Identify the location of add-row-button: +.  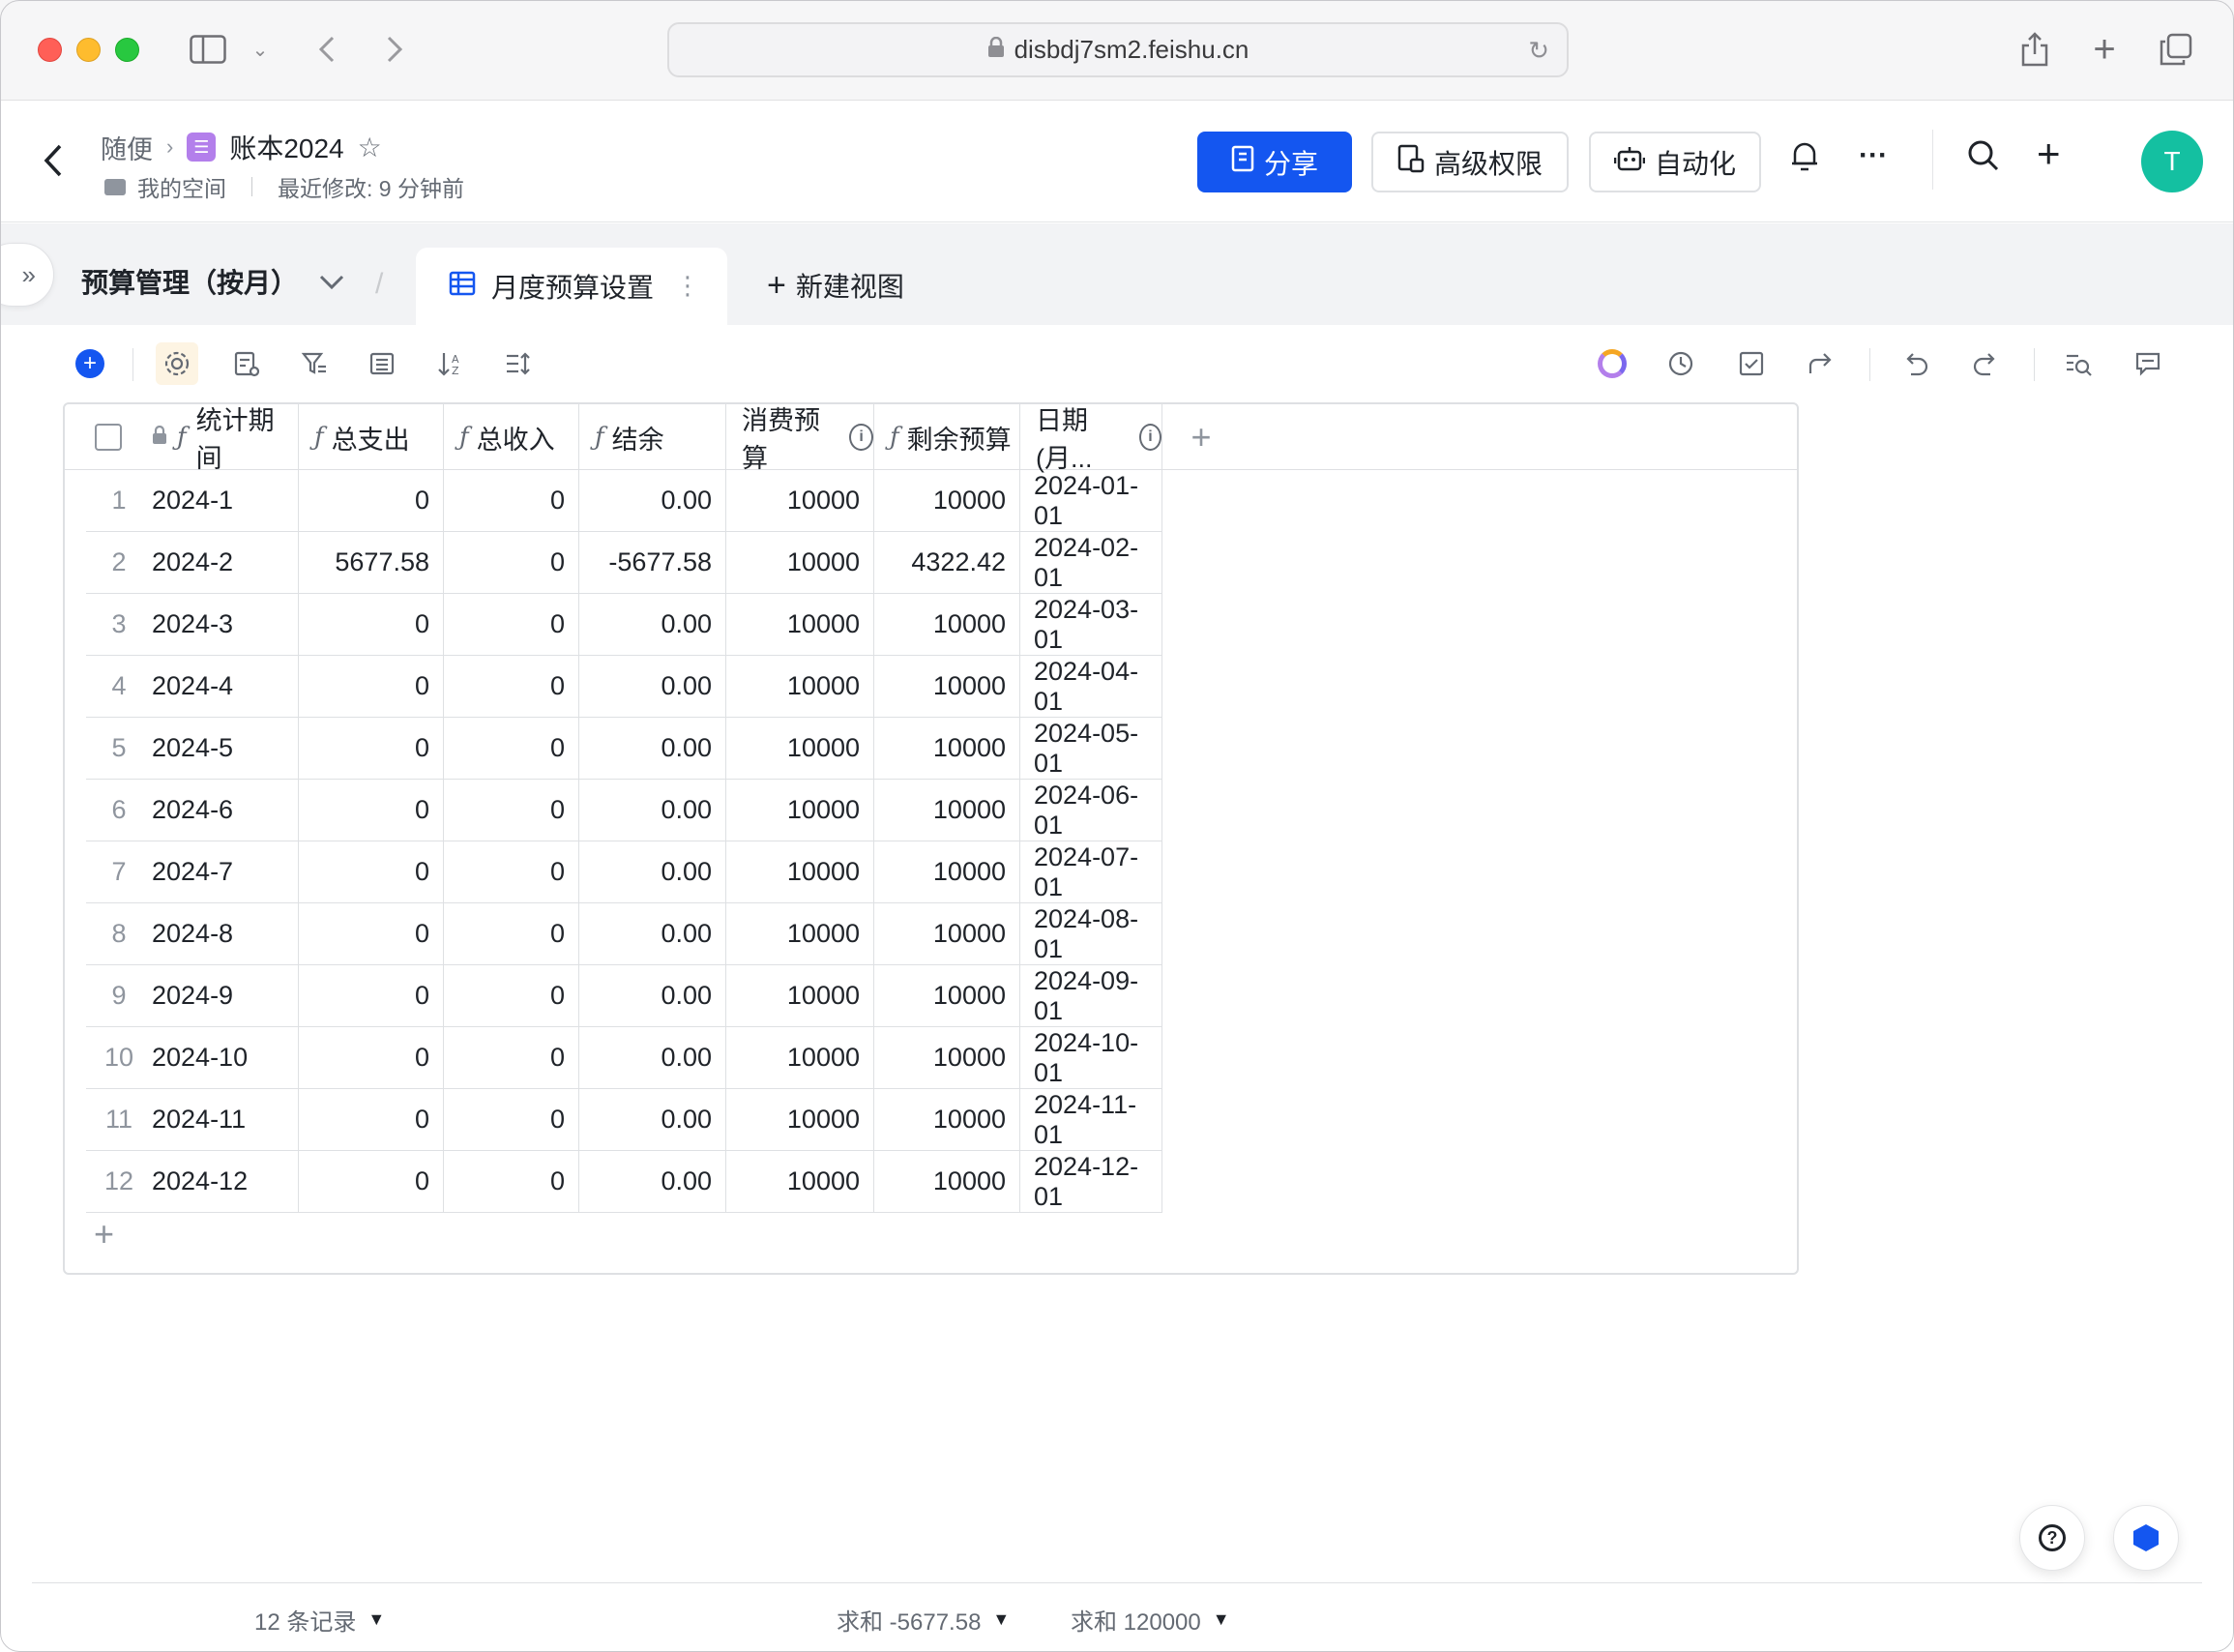
(104, 1234).